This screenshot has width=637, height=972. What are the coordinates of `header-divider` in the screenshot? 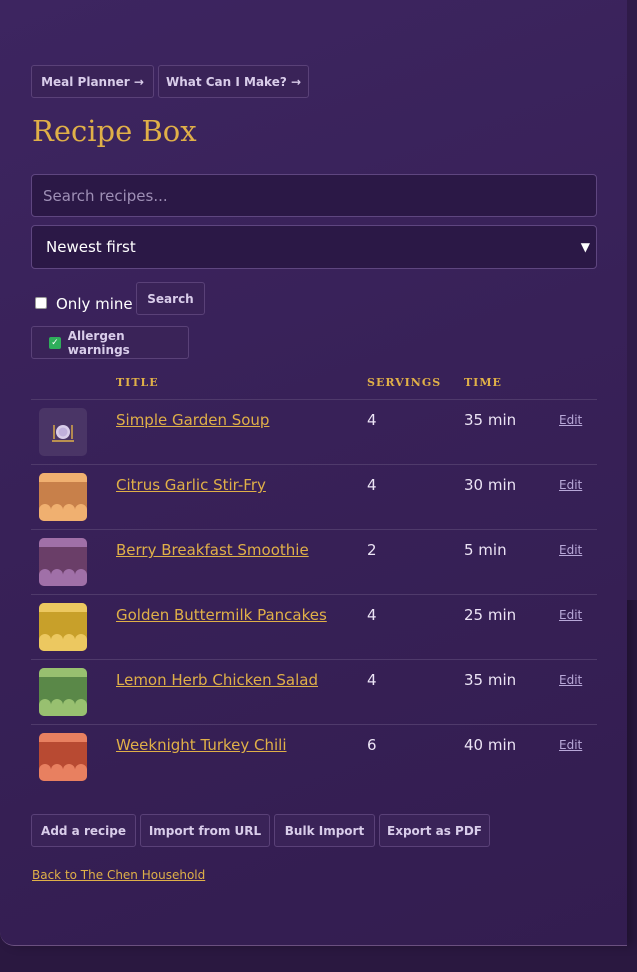 It's located at (314, 399).